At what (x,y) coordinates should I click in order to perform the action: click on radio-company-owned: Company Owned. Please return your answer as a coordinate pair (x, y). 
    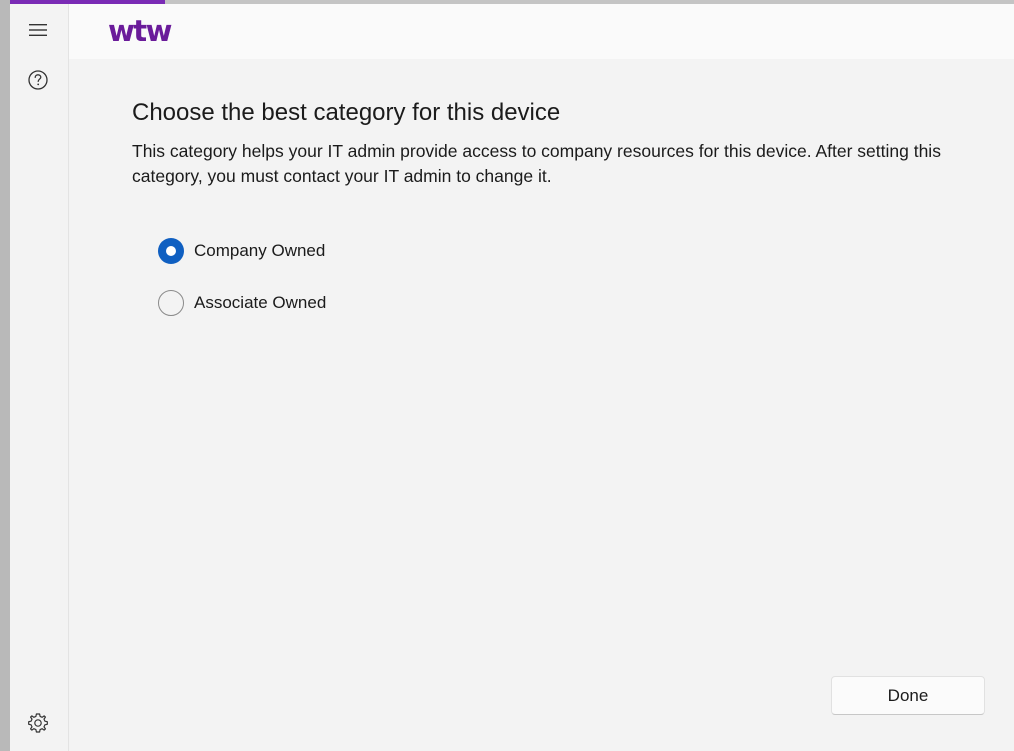
    Looking at the image, I should click on (241, 251).